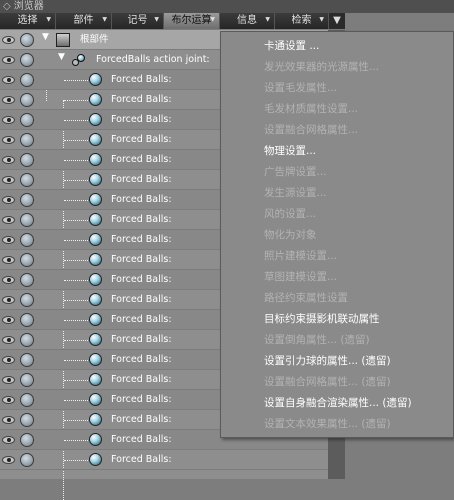 The width and height of the screenshot is (454, 500). Describe the element at coordinates (302, 21) in the screenshot. I see `tab-search: 检索 ▼` at that location.